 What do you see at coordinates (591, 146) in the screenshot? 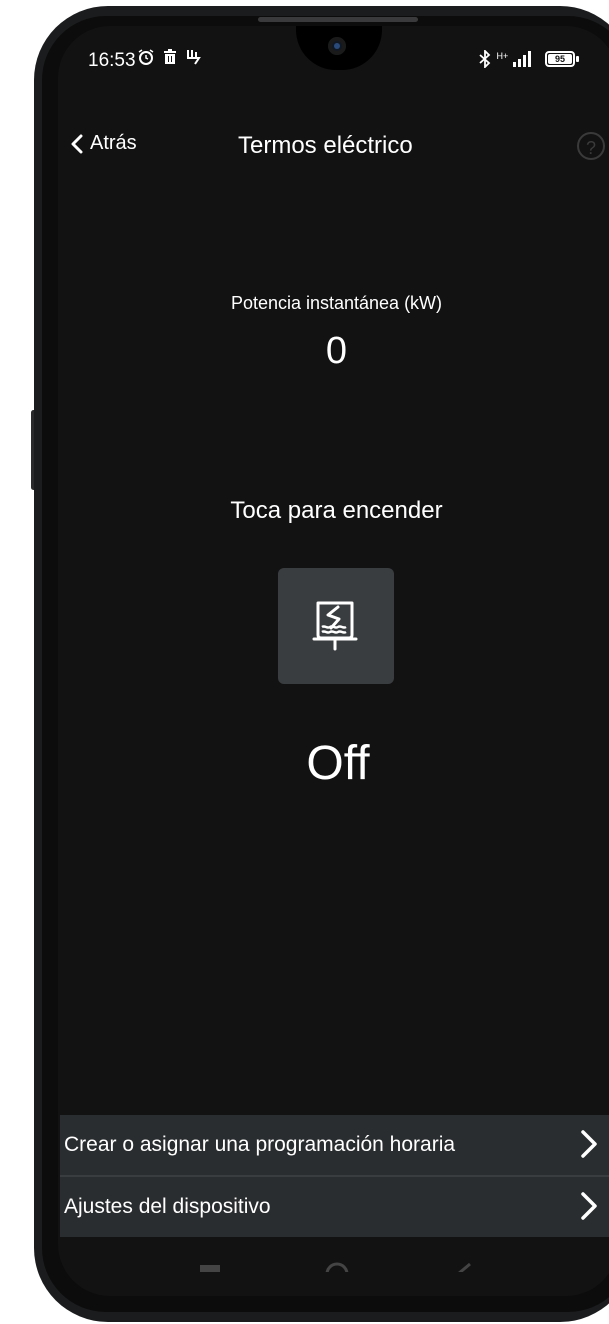
I see `help-button: ?` at bounding box center [591, 146].